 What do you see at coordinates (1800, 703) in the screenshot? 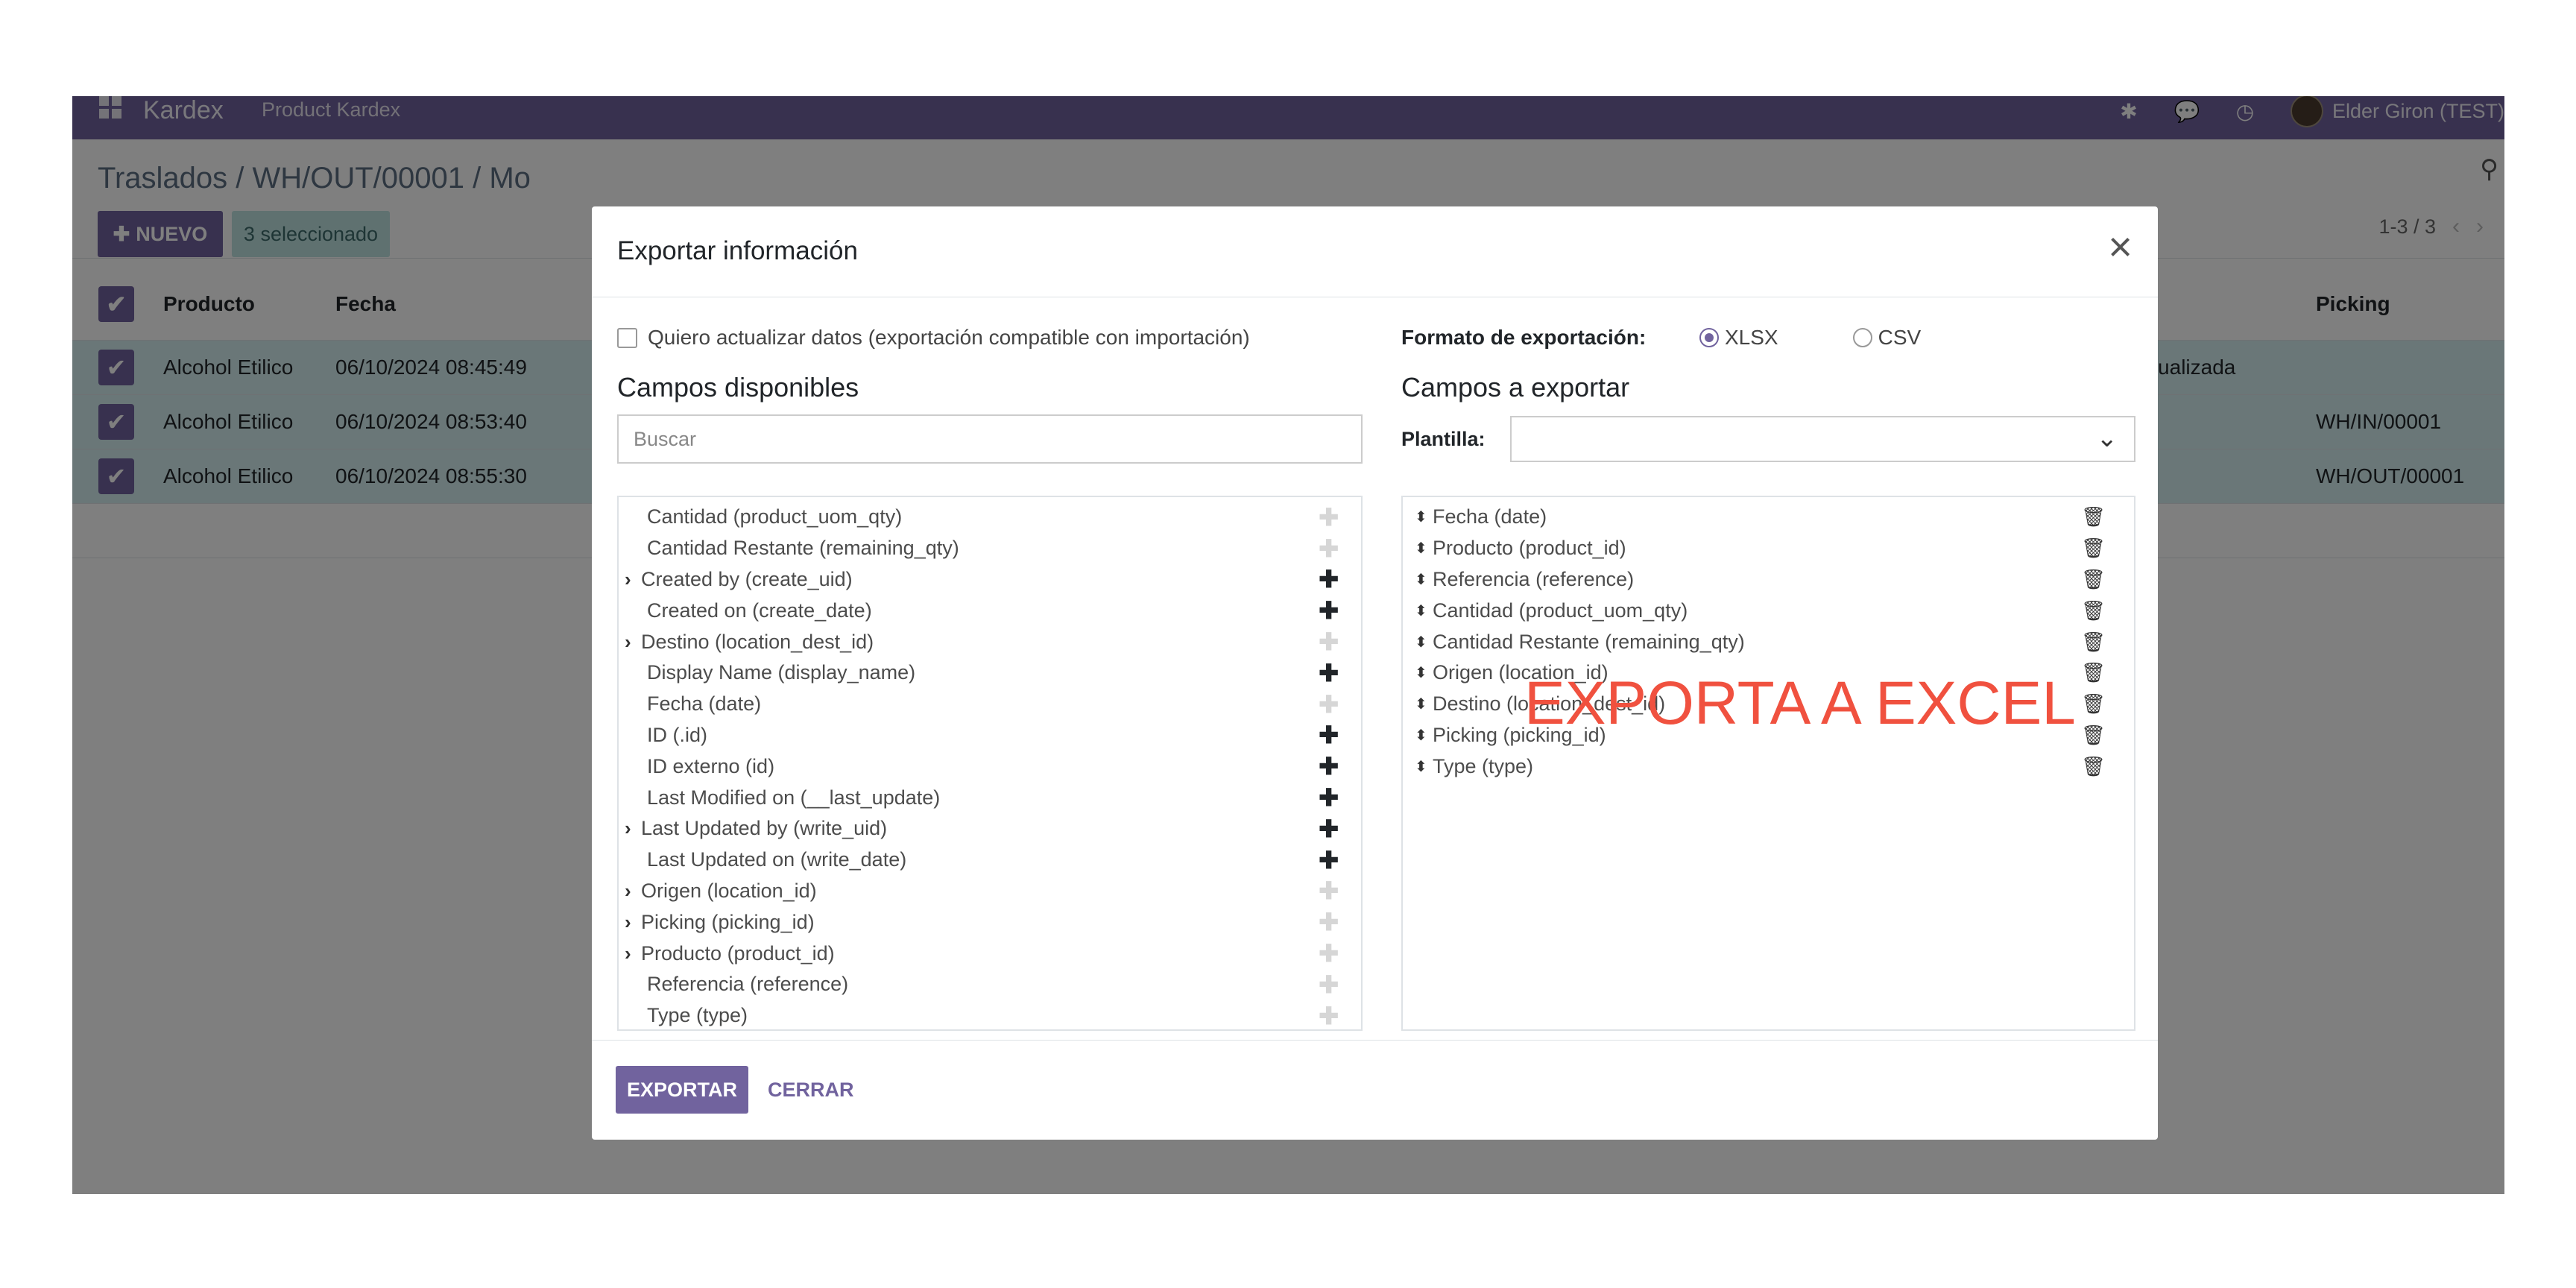
I see `annotation-text: EXPORTA A EXCEL` at bounding box center [1800, 703].